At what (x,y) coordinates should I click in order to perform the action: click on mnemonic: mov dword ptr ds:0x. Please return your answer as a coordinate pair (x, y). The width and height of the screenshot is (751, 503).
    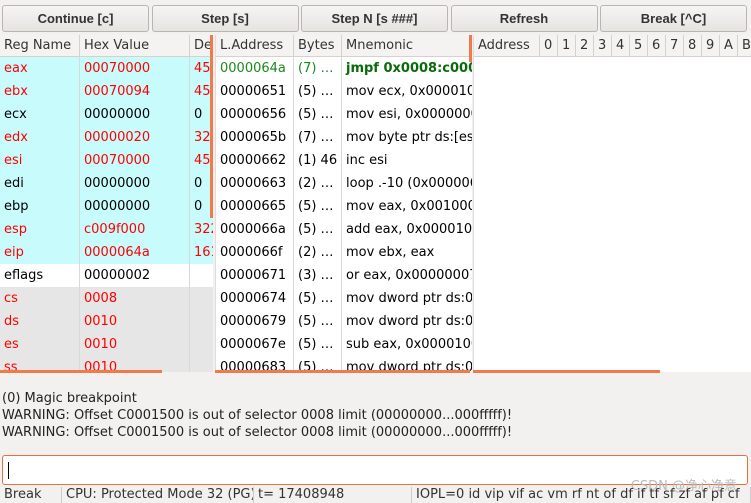
    Looking at the image, I should click on (409, 321).